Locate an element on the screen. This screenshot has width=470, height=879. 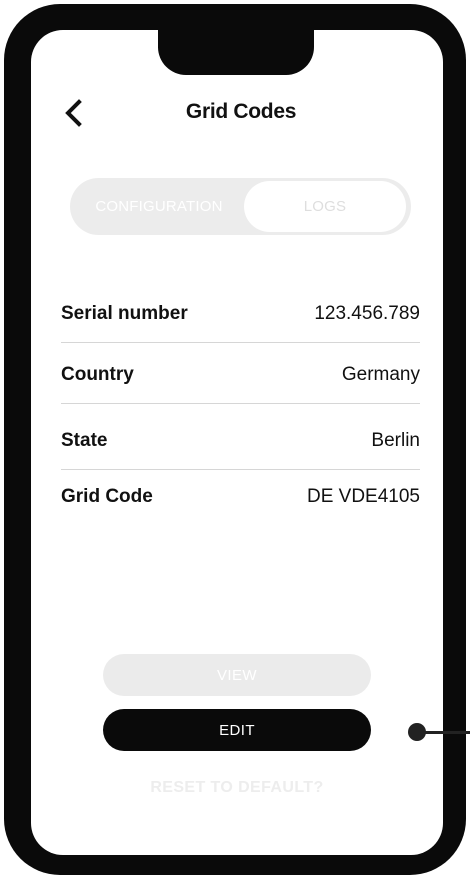
reset-to-default-link: RESET TO DEFAULT? is located at coordinates (237, 788).